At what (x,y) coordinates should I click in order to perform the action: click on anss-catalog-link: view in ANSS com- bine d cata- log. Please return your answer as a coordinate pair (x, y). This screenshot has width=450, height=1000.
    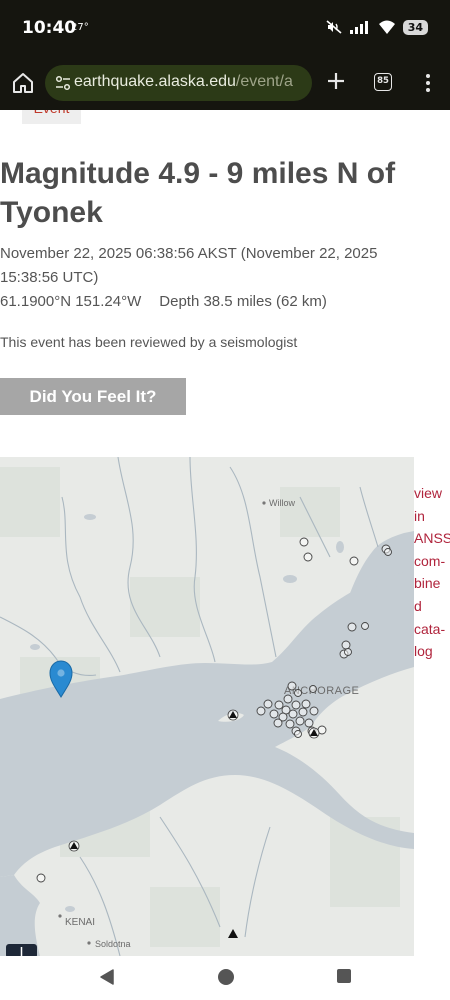
    Looking at the image, I should click on (432, 572).